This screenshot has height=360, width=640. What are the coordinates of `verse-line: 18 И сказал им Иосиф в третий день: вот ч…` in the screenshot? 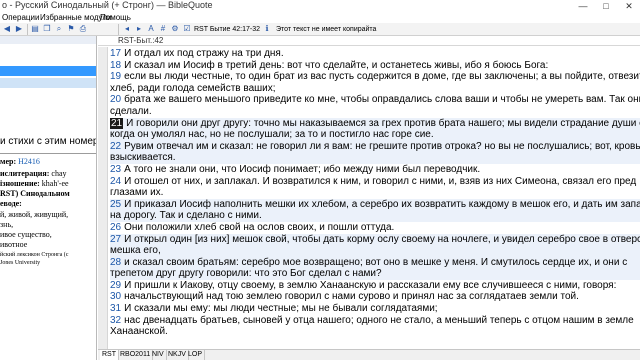 It's located at (375, 66).